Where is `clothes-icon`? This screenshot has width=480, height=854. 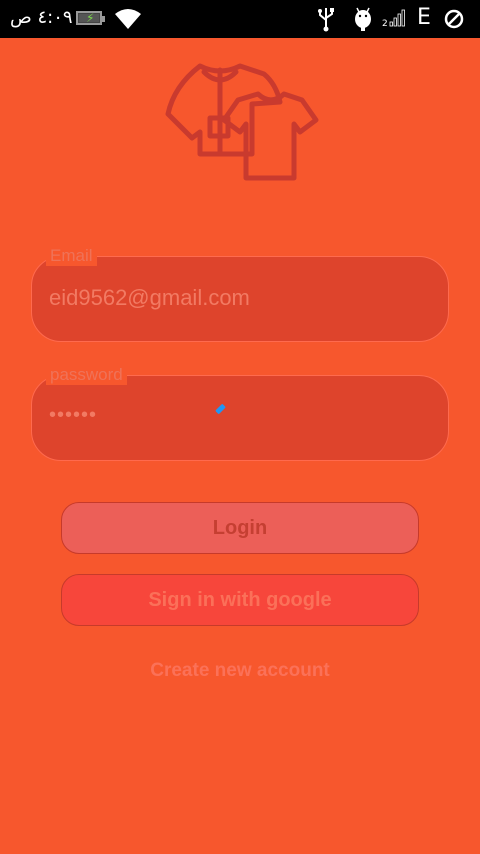 clothes-icon is located at coordinates (242, 122).